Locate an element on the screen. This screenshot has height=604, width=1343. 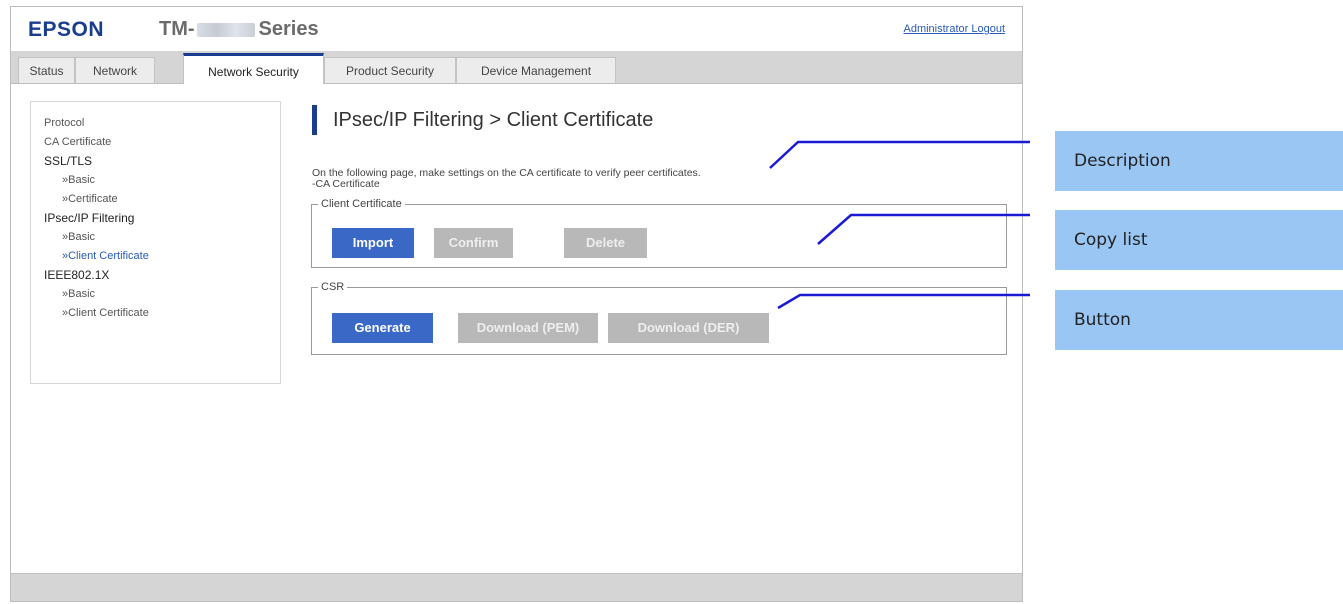
download-der-button: Download (DER) is located at coordinates (688, 328).